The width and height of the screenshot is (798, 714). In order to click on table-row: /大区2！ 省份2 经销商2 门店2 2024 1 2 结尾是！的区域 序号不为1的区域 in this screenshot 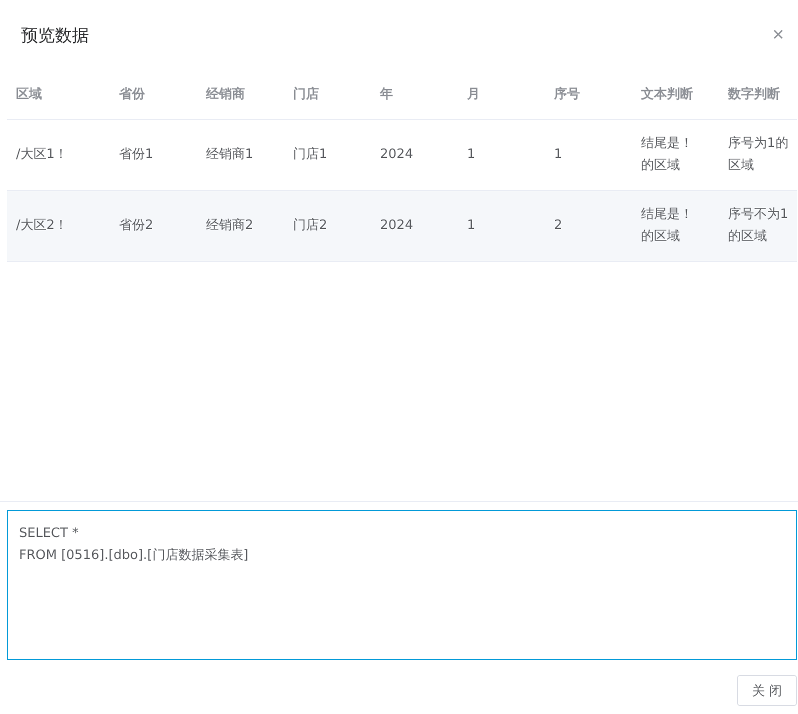, I will do `click(402, 226)`.